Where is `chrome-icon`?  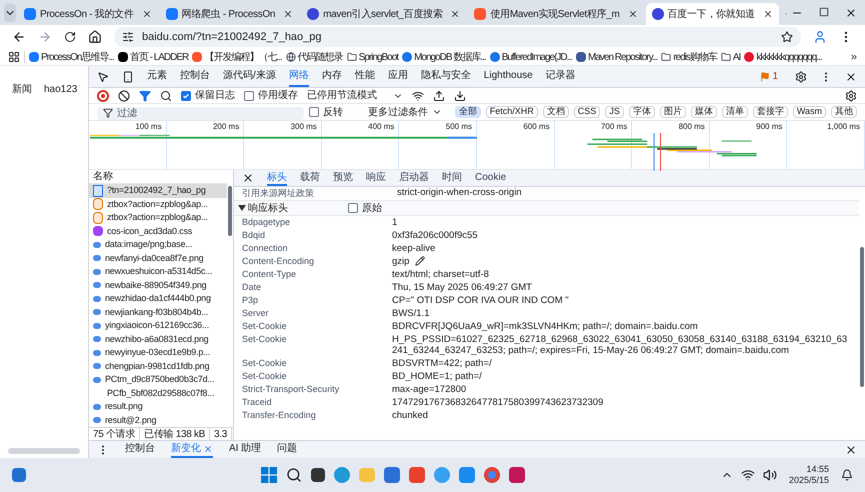 chrome-icon is located at coordinates (492, 475).